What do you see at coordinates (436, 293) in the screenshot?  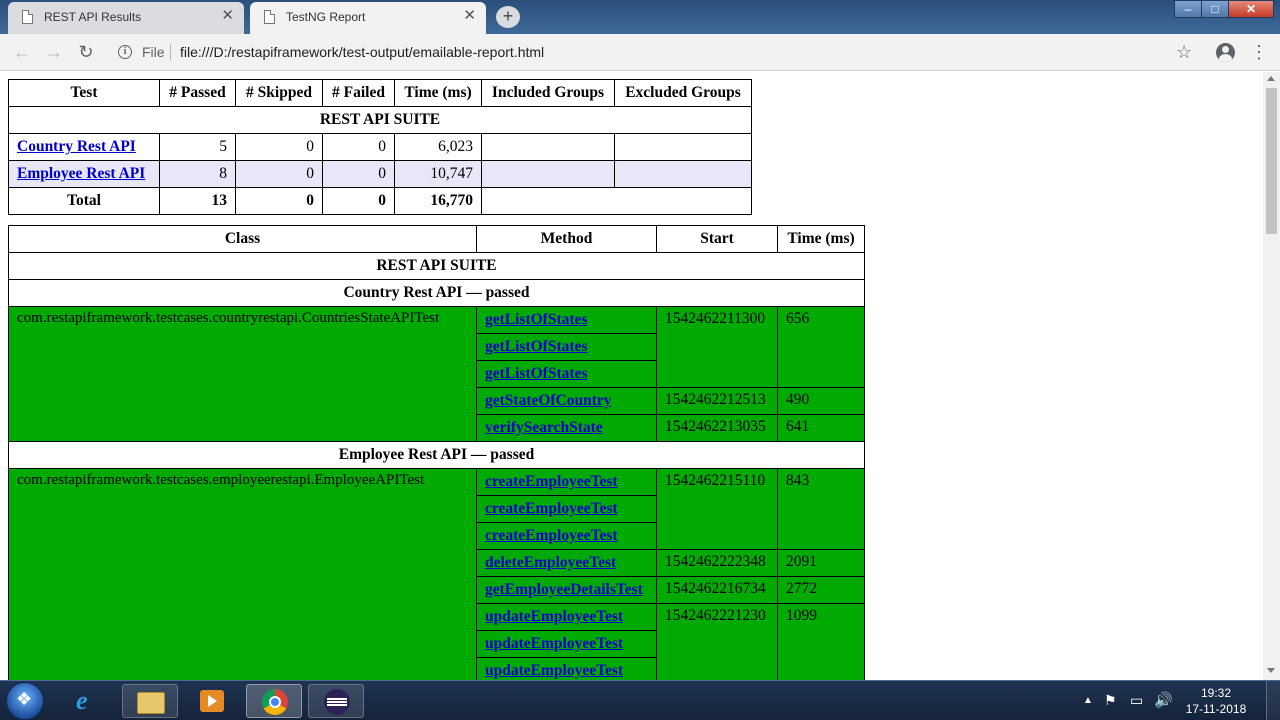 I see `section-header-row: Country Rest API — passed` at bounding box center [436, 293].